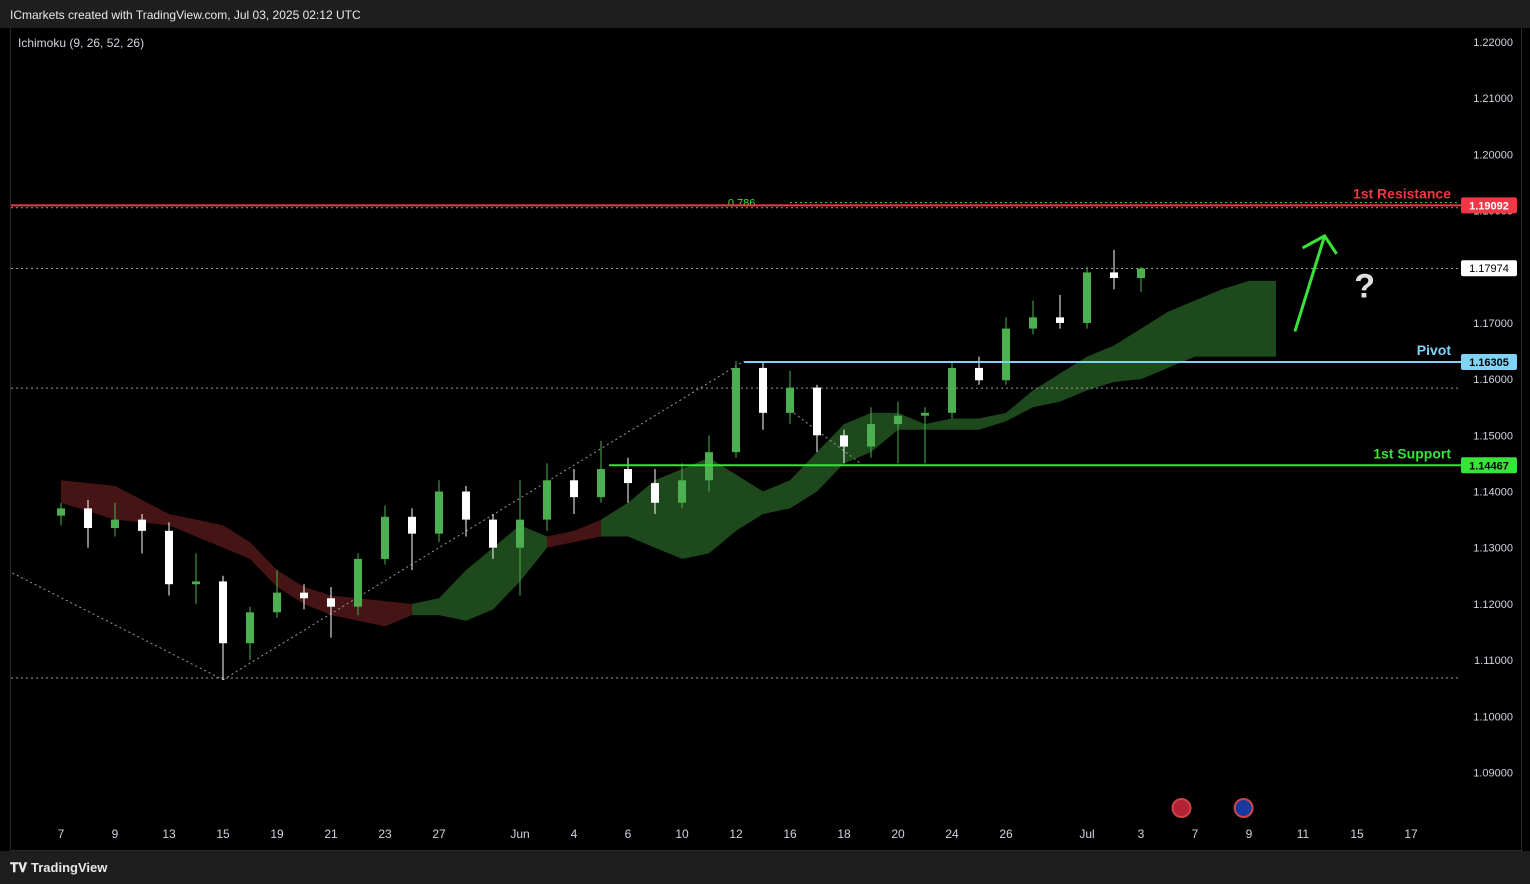 The image size is (1530, 884). What do you see at coordinates (1310, 283) in the screenshot?
I see `projection-arrow-shaft` at bounding box center [1310, 283].